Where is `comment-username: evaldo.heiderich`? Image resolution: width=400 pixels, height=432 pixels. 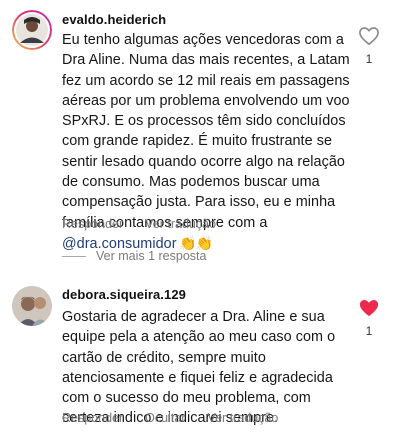 comment-username: evaldo.heiderich is located at coordinates (114, 19).